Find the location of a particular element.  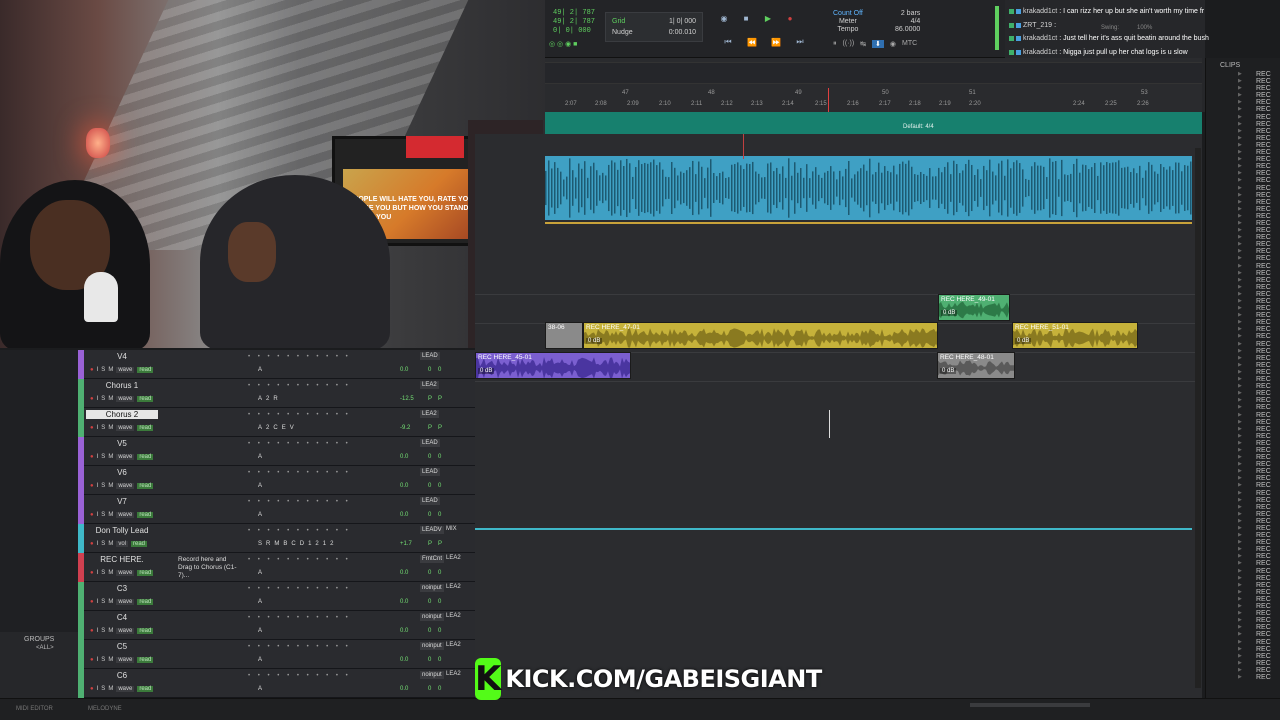

insert-slot: M is located at coordinates (276, 544).